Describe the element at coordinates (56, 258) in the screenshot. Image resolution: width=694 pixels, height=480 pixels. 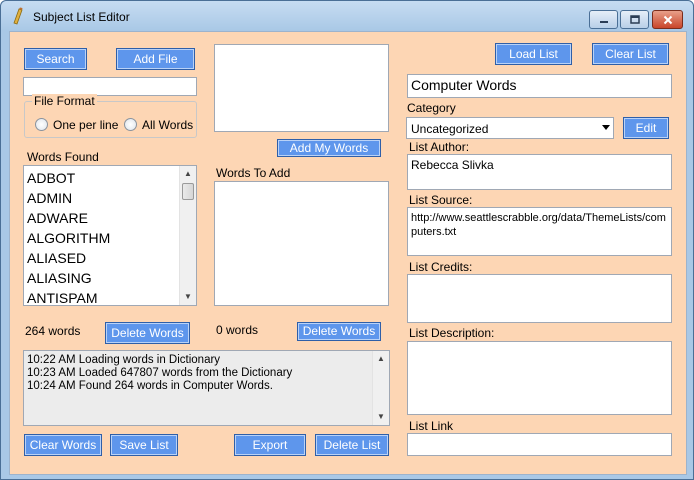
I see `list-item: ALIASED` at that location.